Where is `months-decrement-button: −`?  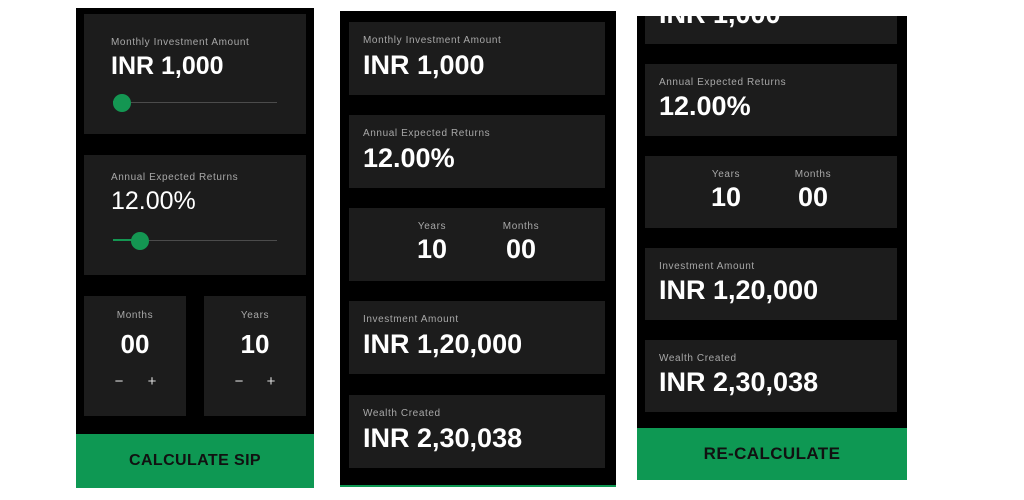
months-decrement-button: − is located at coordinates (119, 381).